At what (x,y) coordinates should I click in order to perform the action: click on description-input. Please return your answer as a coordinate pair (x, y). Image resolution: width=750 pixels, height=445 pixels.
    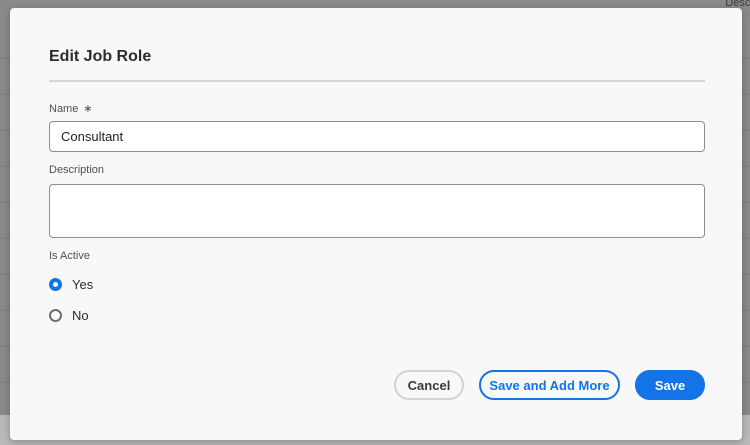
    Looking at the image, I should click on (377, 211).